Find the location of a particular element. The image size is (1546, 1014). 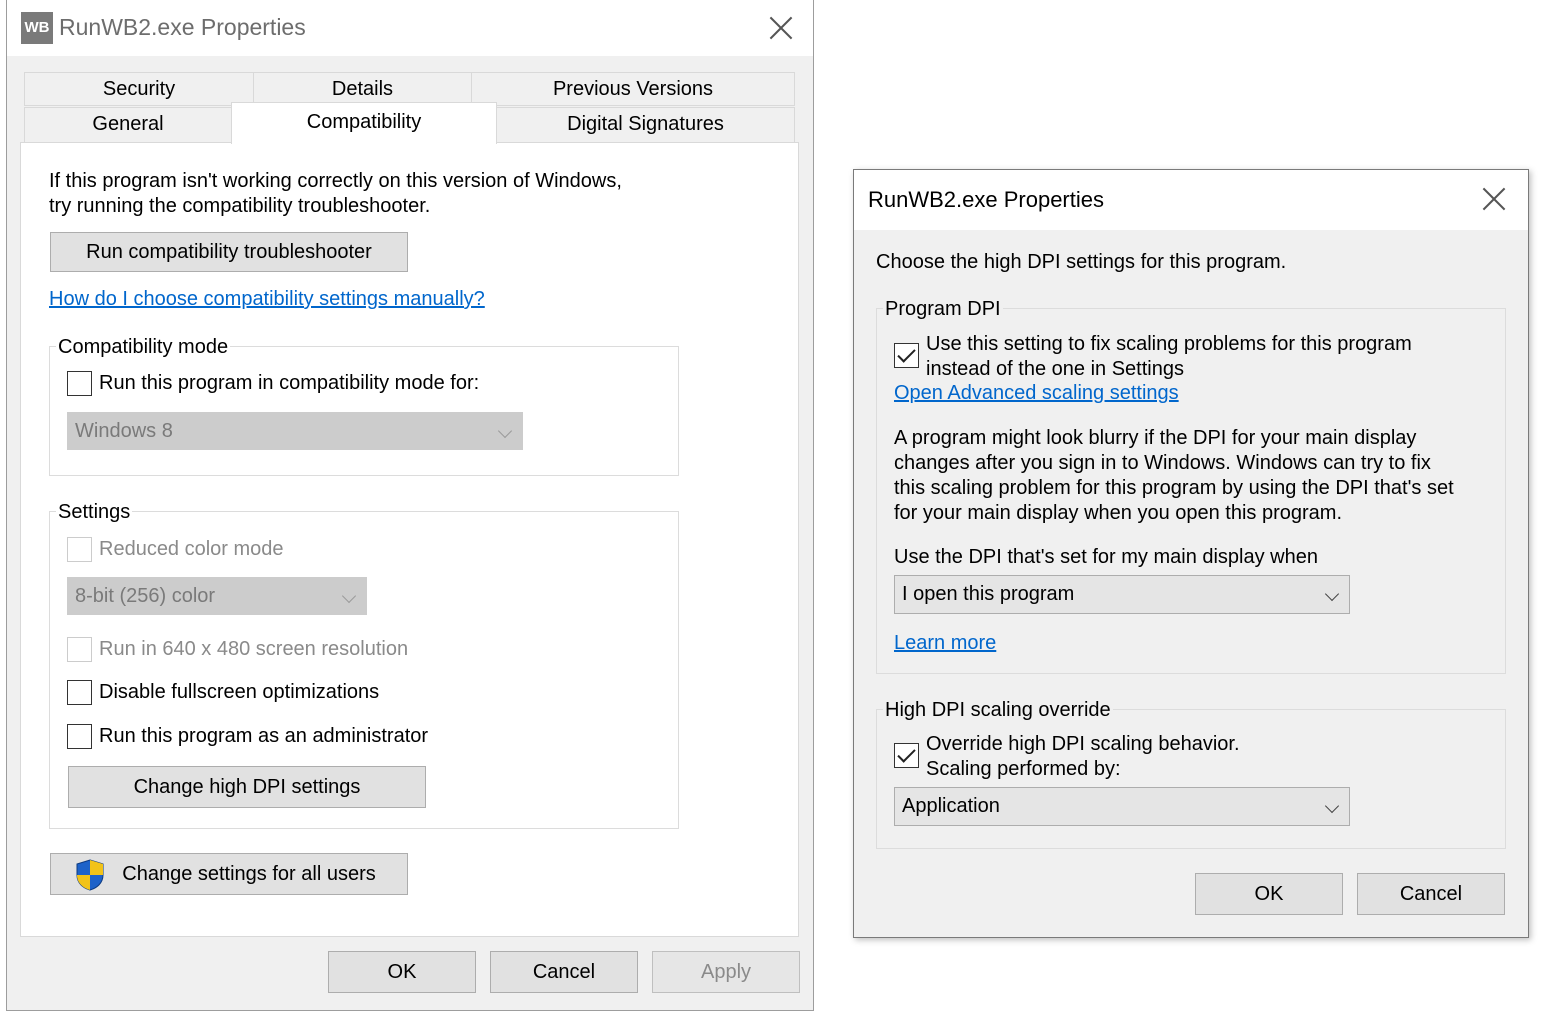

tab-general: General is located at coordinates (128, 125).